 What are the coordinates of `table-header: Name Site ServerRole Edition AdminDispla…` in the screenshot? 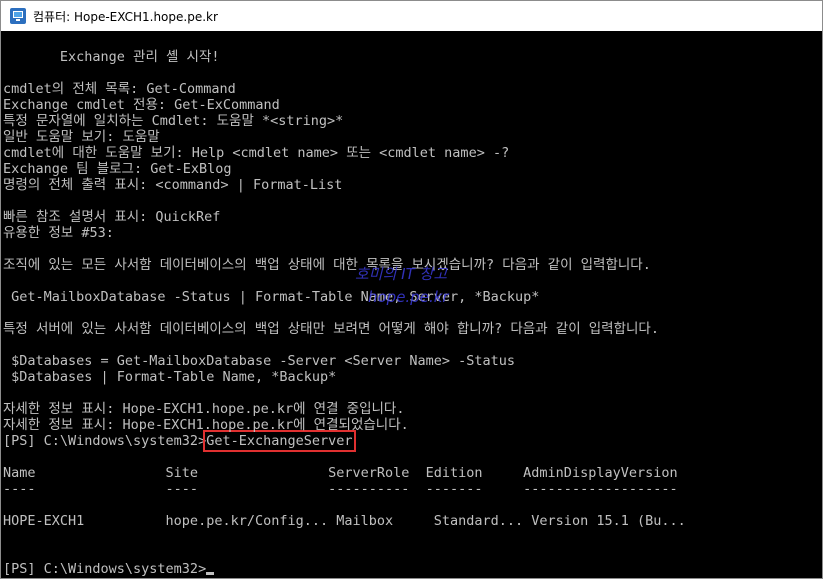 It's located at (340, 473).